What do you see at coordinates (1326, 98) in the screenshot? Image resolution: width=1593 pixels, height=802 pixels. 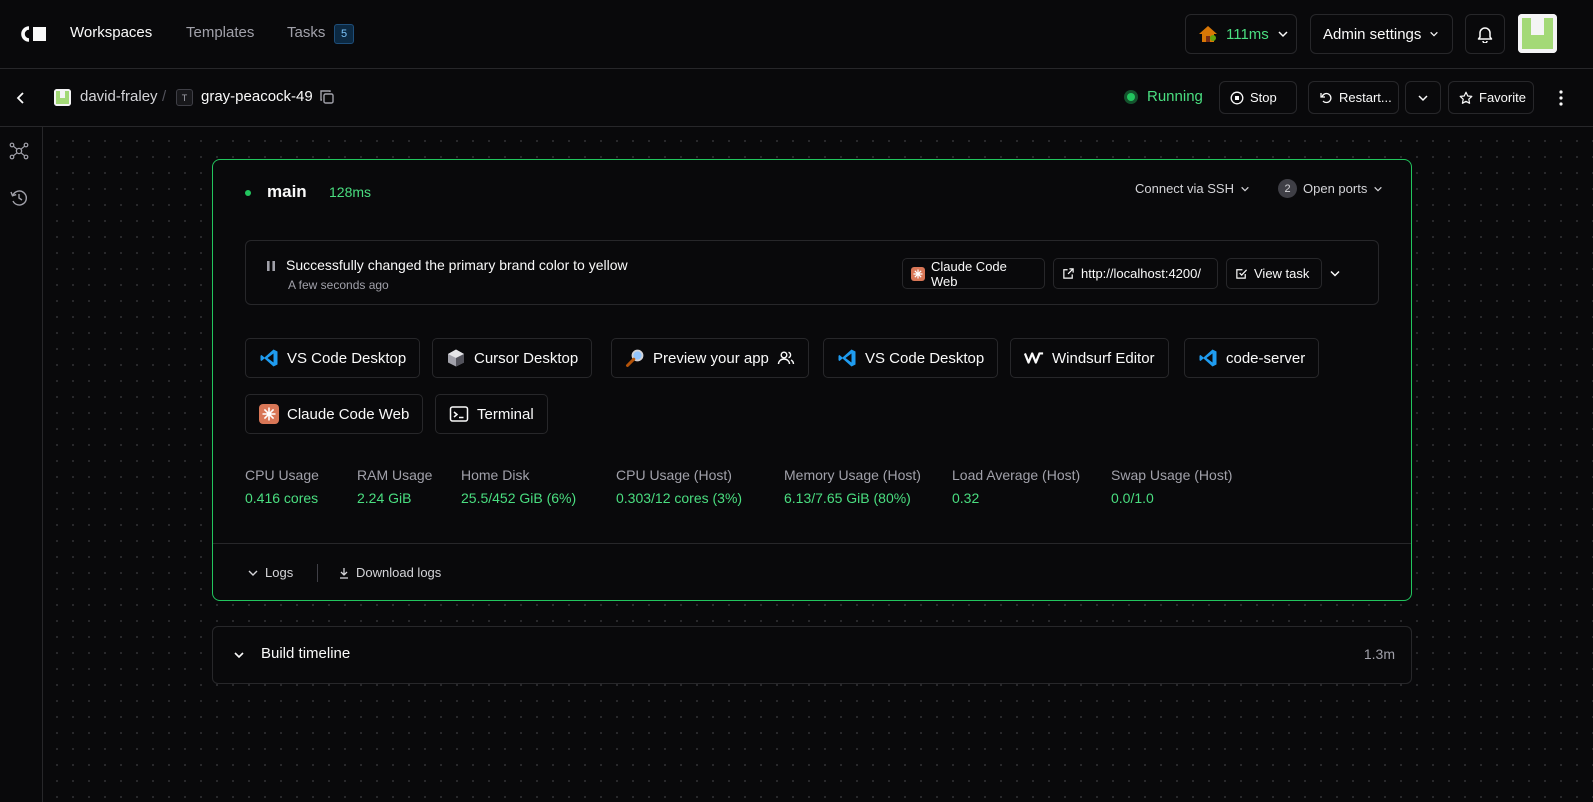 I see `restart-icon` at bounding box center [1326, 98].